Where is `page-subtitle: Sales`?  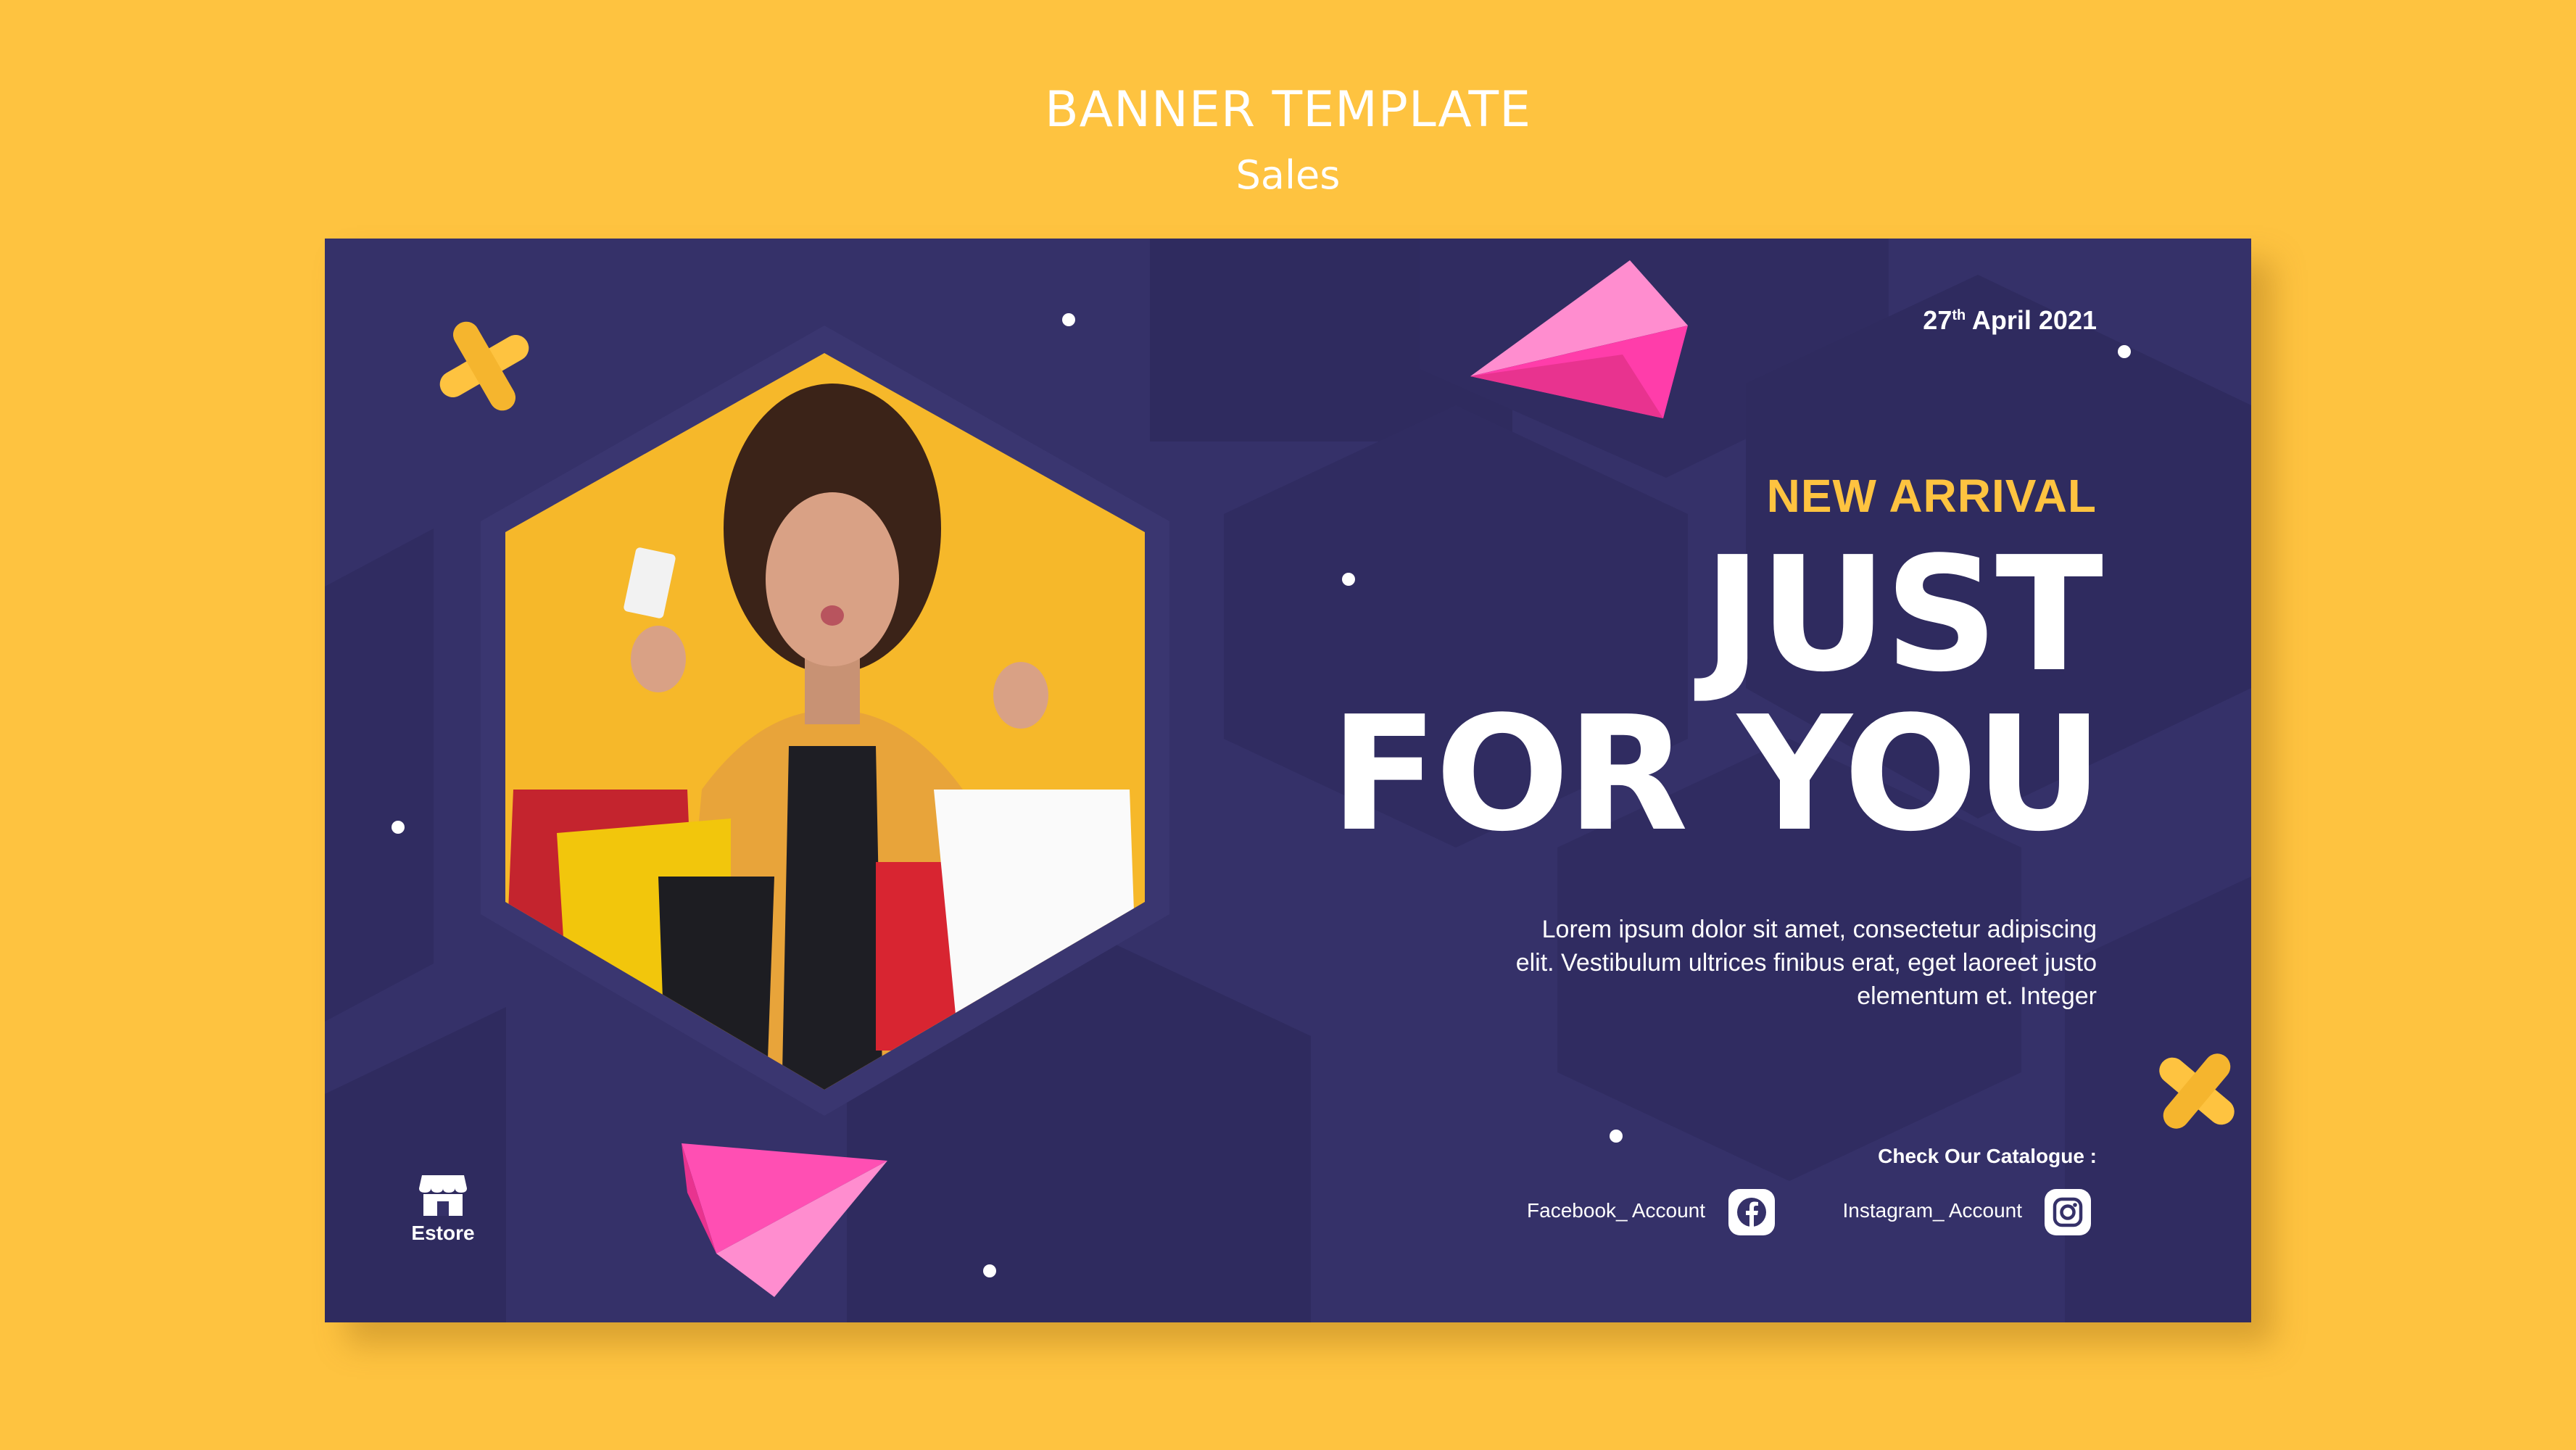
page-subtitle: Sales is located at coordinates (1288, 175).